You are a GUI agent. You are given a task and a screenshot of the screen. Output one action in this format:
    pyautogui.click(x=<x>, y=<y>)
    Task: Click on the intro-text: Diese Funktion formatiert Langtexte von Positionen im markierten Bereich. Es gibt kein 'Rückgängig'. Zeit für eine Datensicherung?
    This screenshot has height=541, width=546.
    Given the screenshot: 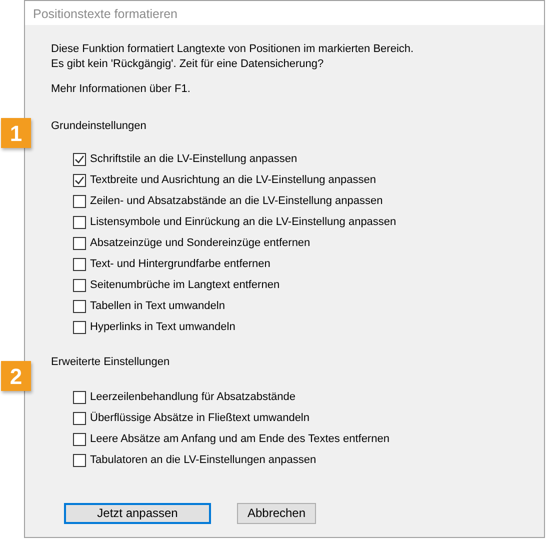 What is the action you would take?
    pyautogui.click(x=233, y=57)
    